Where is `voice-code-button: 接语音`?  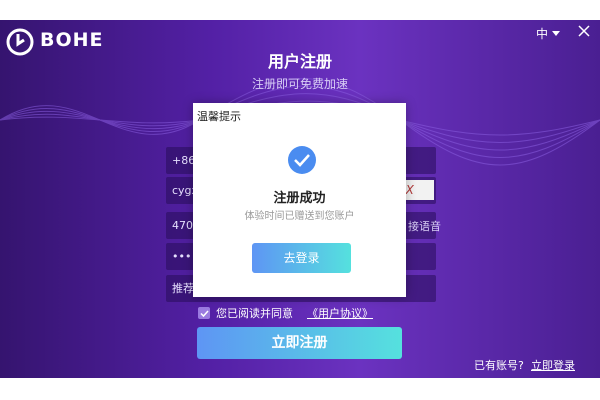
voice-code-button: 接语音 is located at coordinates (424, 226).